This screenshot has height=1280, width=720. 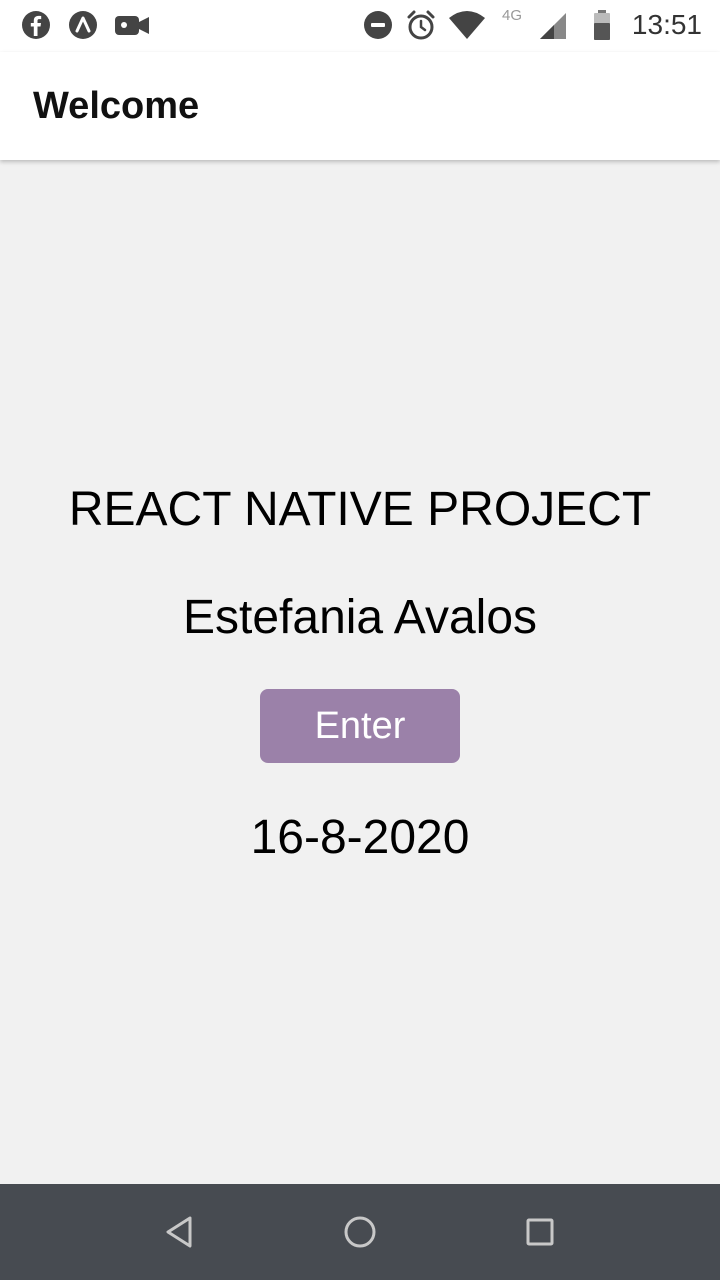 I want to click on page-title: Welcome, so click(x=116, y=106).